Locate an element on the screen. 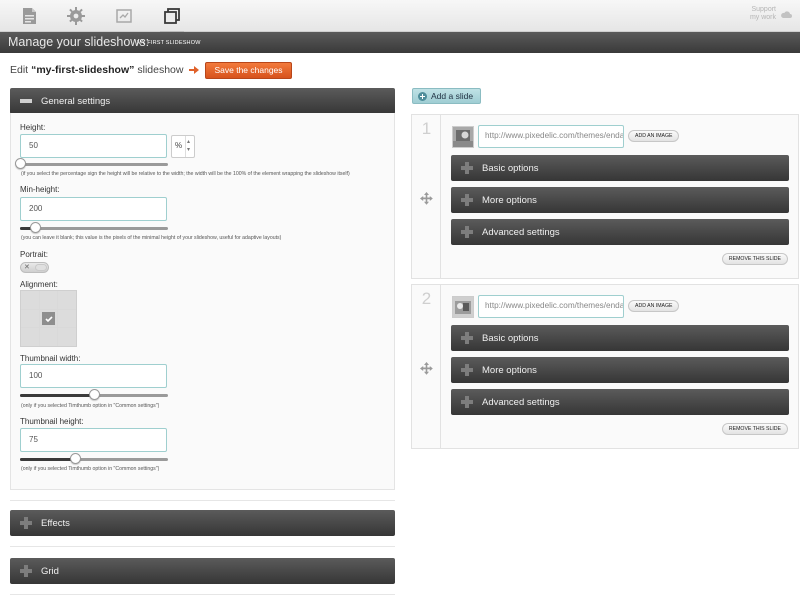 This screenshot has height=600, width=800. thumb-height-input: 75 is located at coordinates (93, 440).